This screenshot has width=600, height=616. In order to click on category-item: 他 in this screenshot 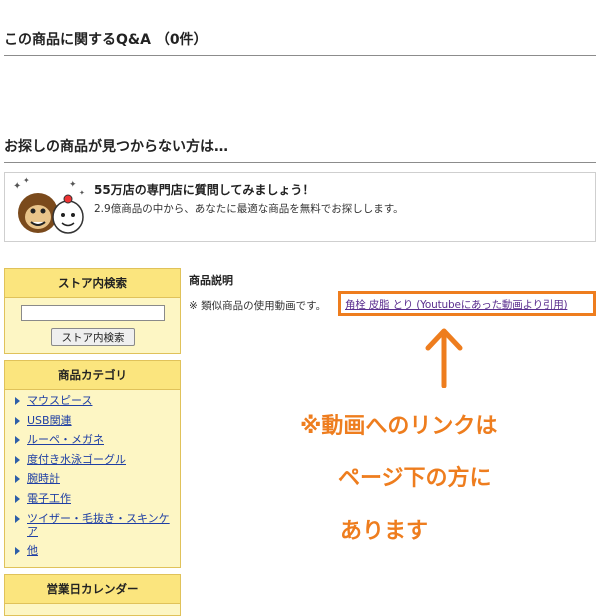, I will do `click(96, 550)`.